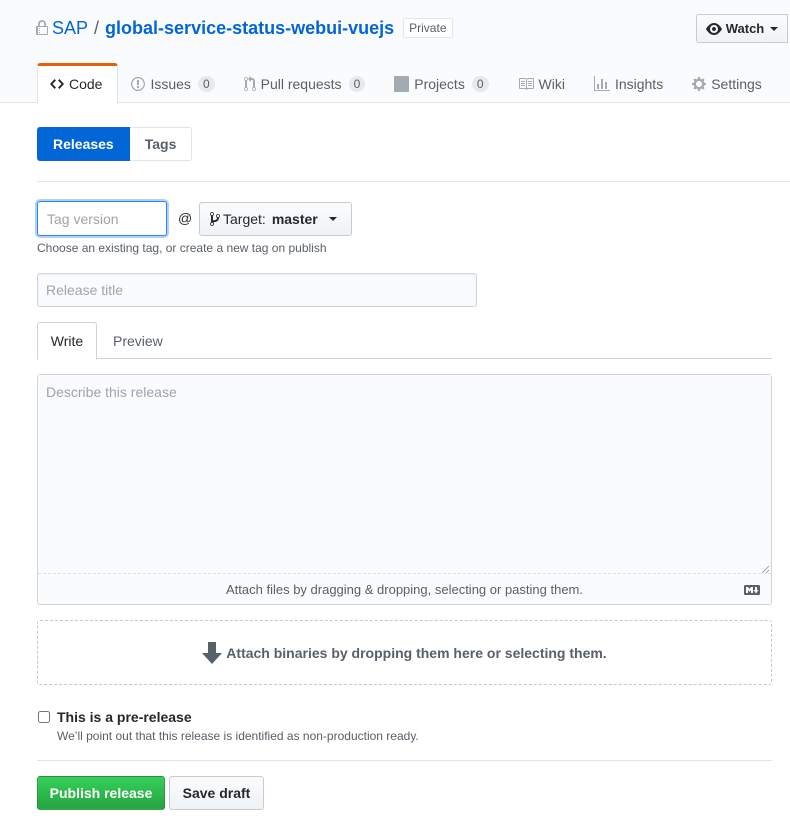 This screenshot has height=828, width=790. Describe the element at coordinates (257, 290) in the screenshot. I see `release-title-input` at that location.